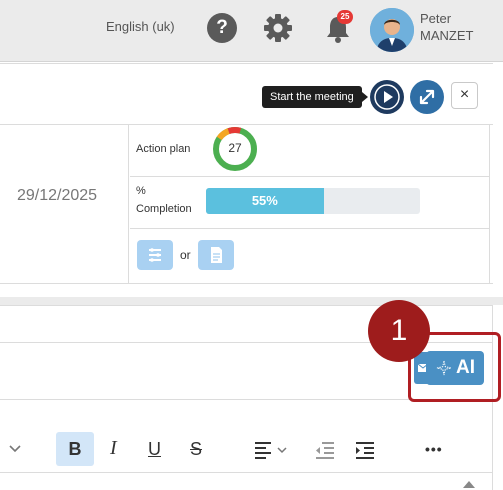  I want to click on step-number-badge: 1, so click(399, 331).